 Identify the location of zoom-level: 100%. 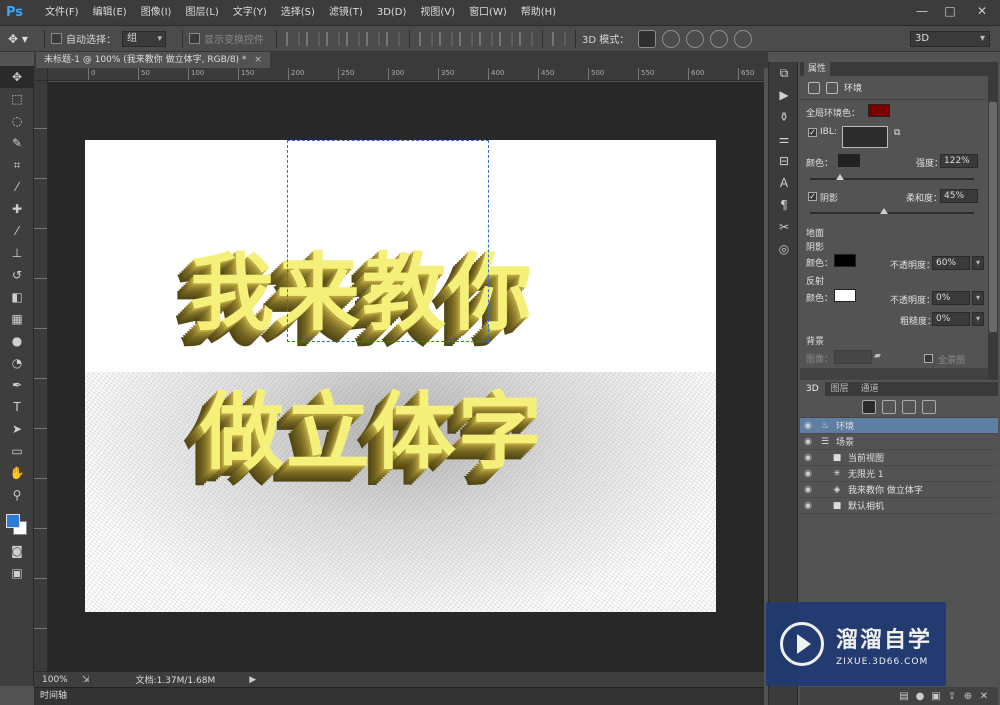
(51, 680).